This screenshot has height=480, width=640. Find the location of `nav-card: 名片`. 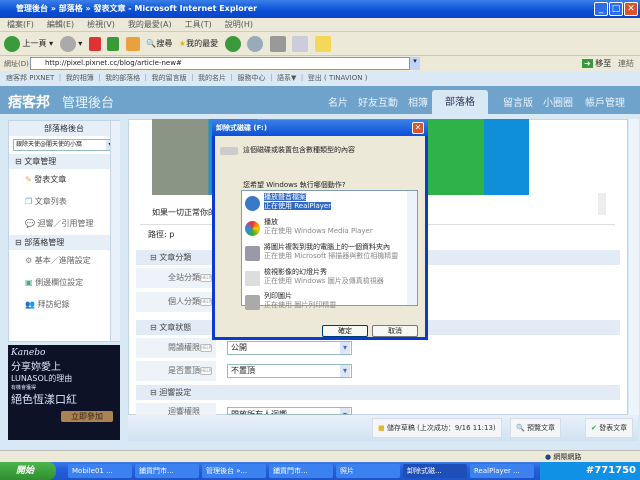

nav-card: 名片 is located at coordinates (338, 101).